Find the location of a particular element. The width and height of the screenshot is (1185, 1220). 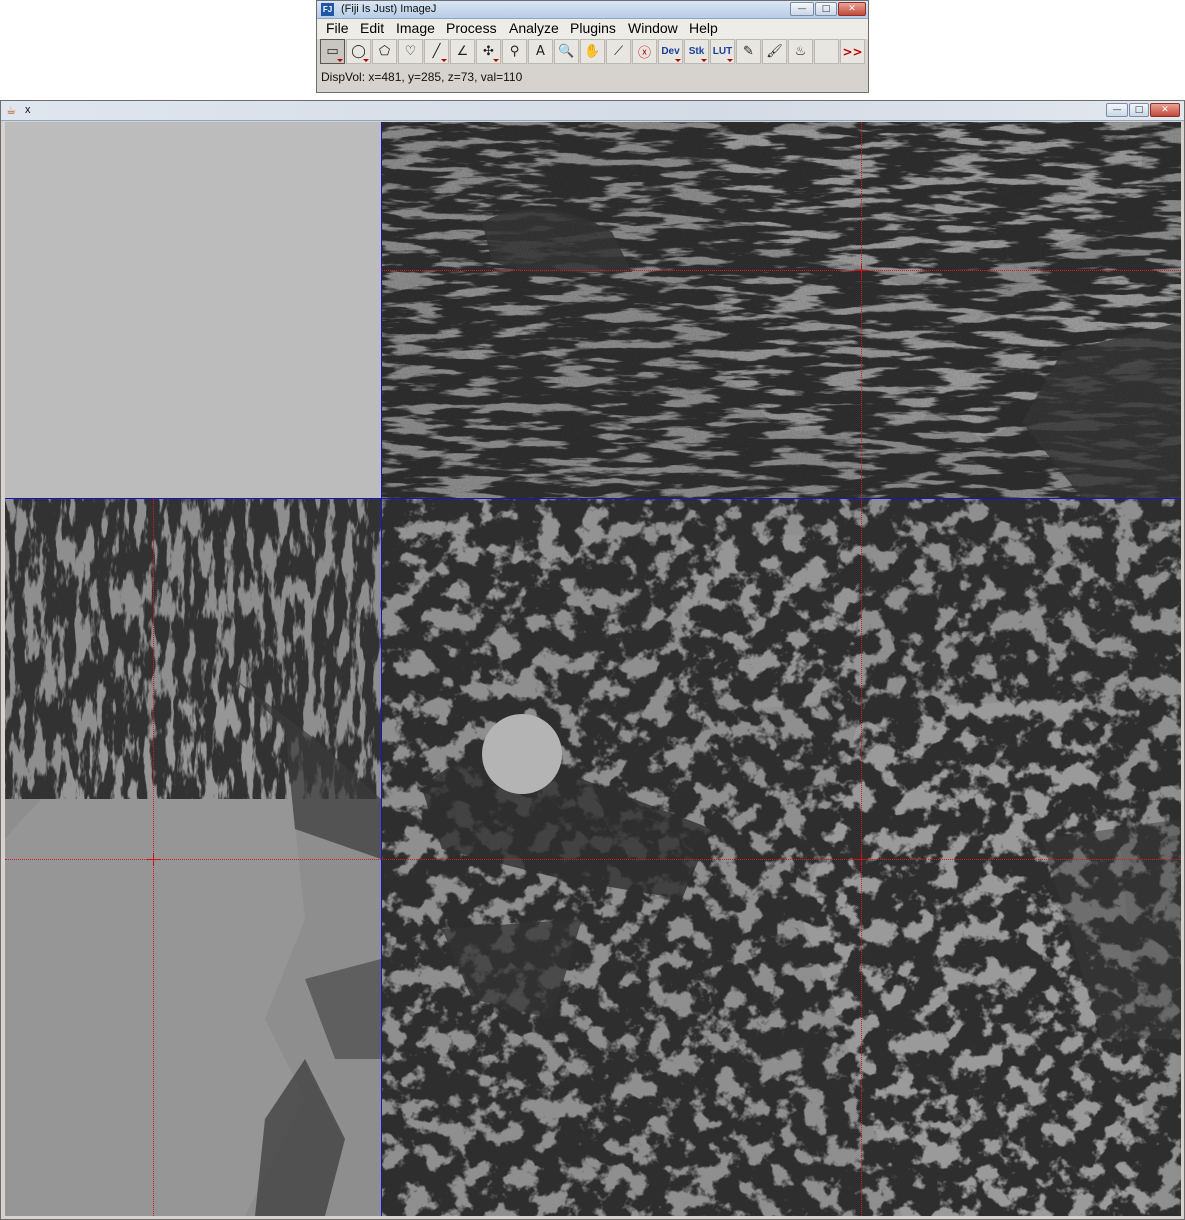

menu-file: File is located at coordinates (337, 28).